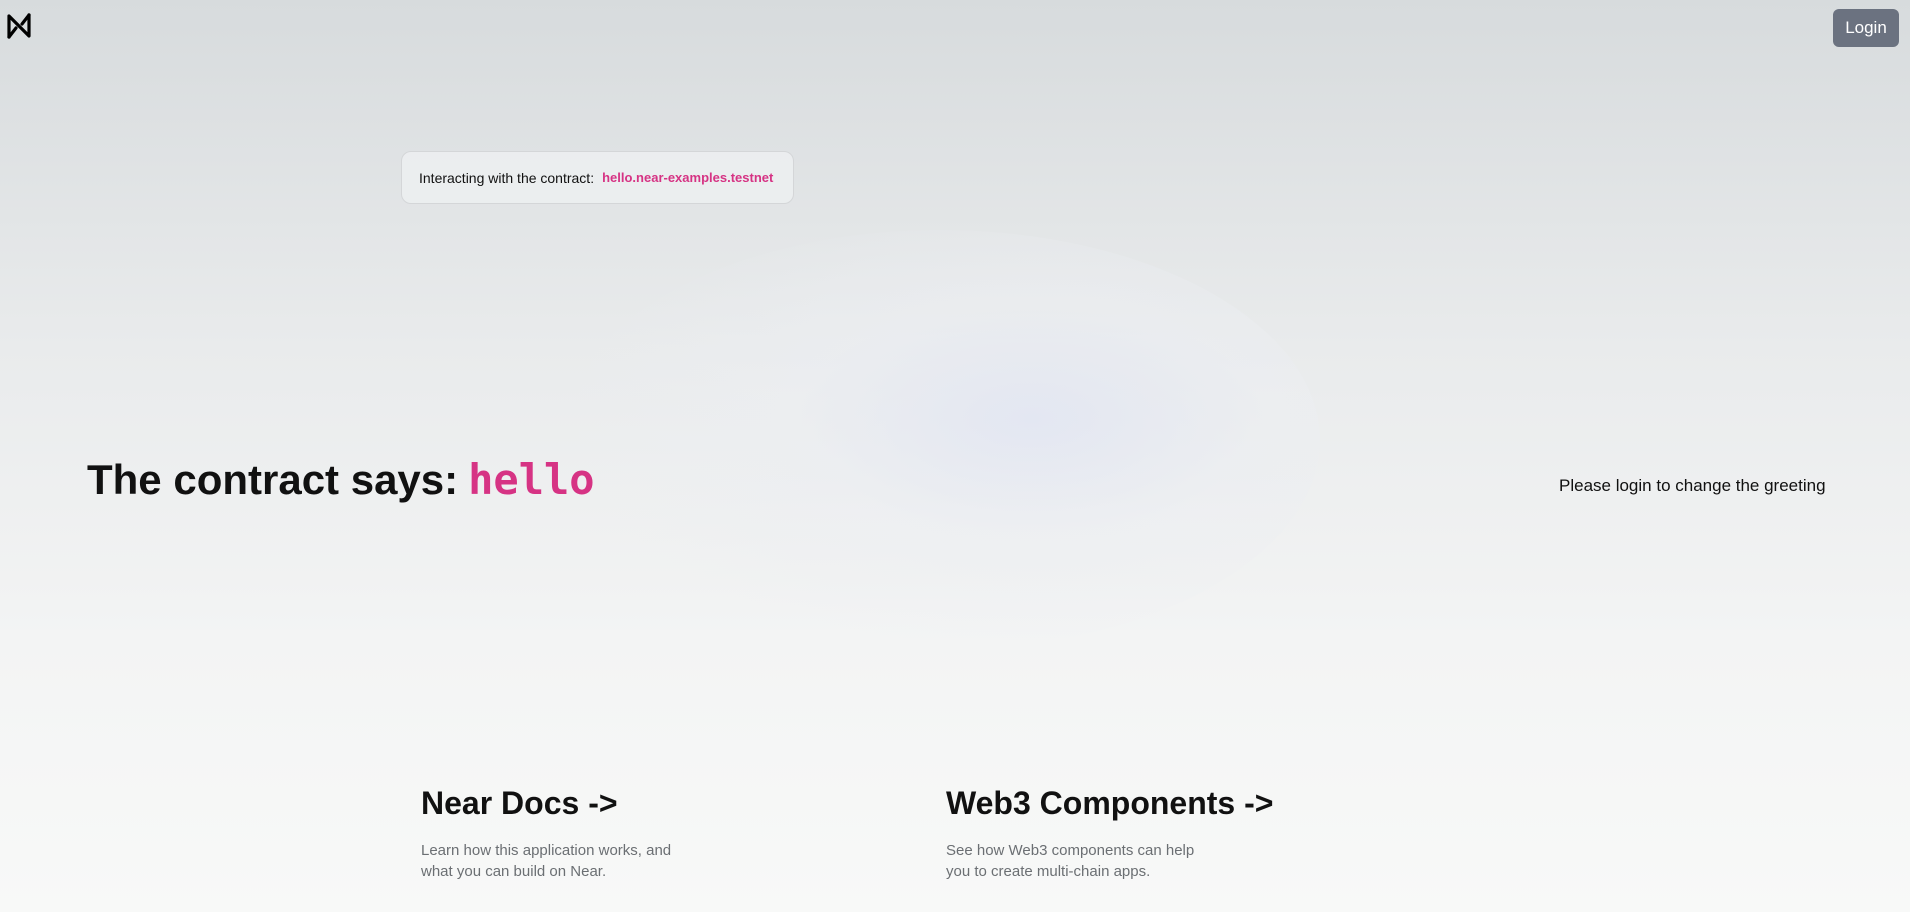  I want to click on contract-label: Interacting with the contract:, so click(507, 177).